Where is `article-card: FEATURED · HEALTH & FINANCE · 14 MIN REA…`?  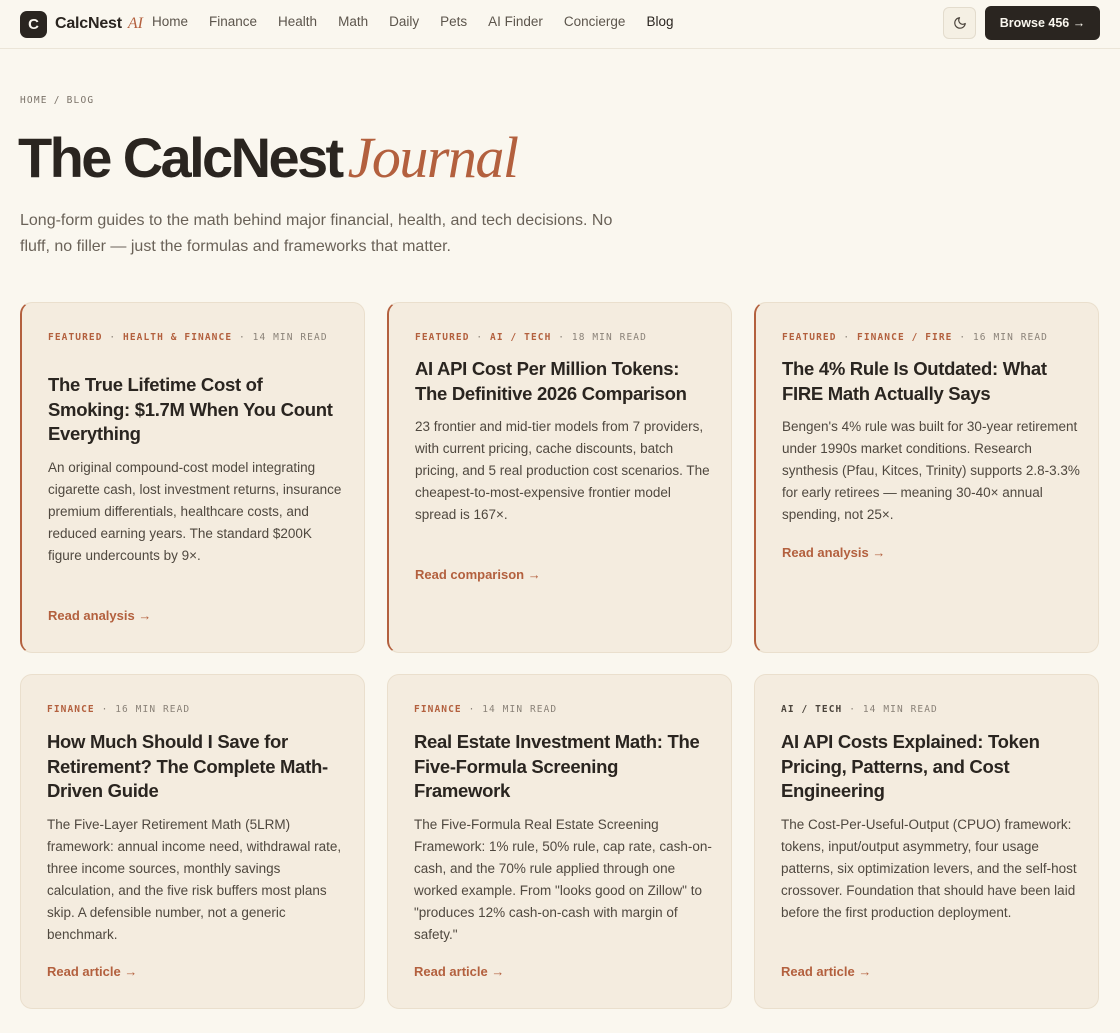 article-card: FEATURED · HEALTH & FINANCE · 14 MIN REA… is located at coordinates (192, 477).